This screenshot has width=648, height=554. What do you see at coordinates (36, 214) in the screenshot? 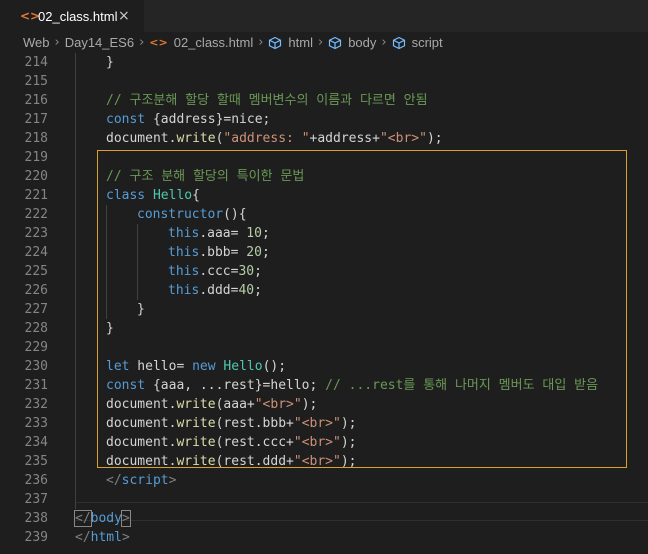
I see `line-number: 222` at bounding box center [36, 214].